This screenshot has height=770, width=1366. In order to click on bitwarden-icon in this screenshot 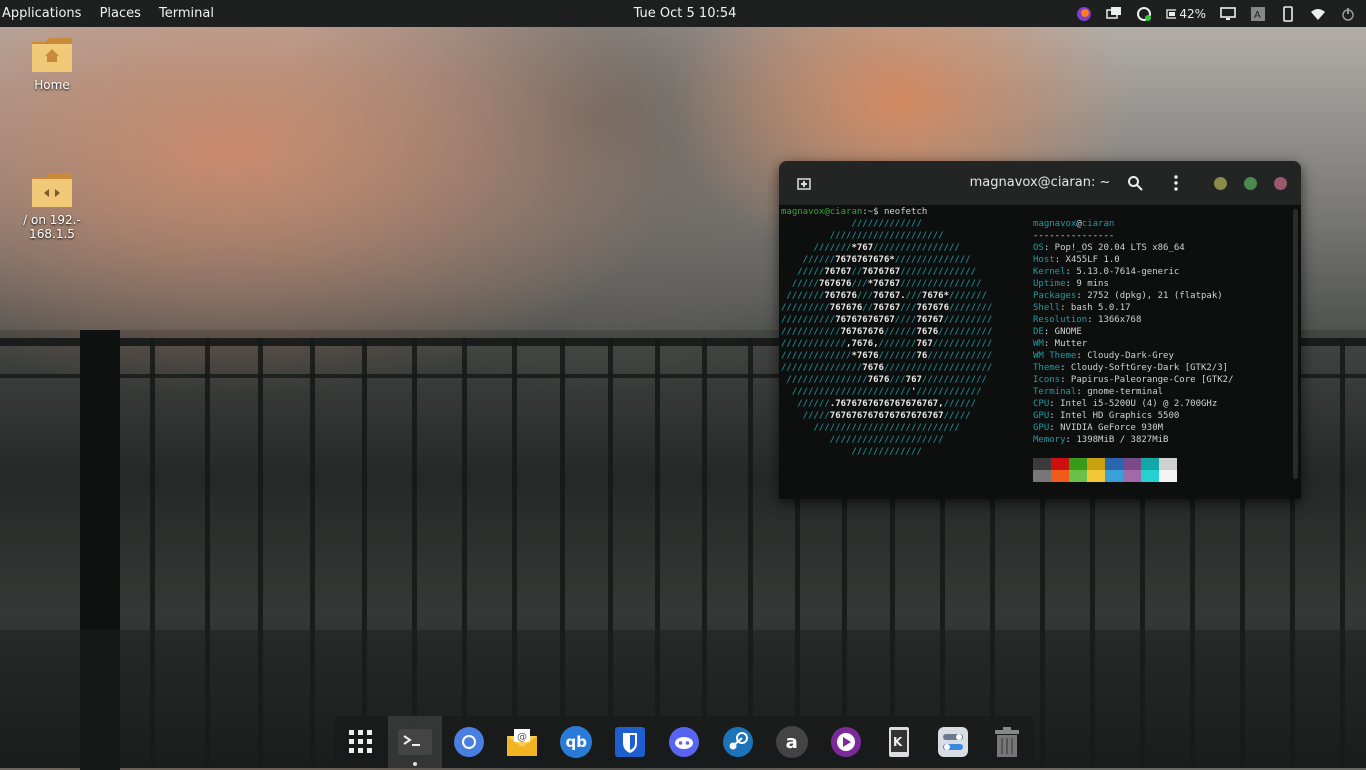, I will do `click(630, 742)`.